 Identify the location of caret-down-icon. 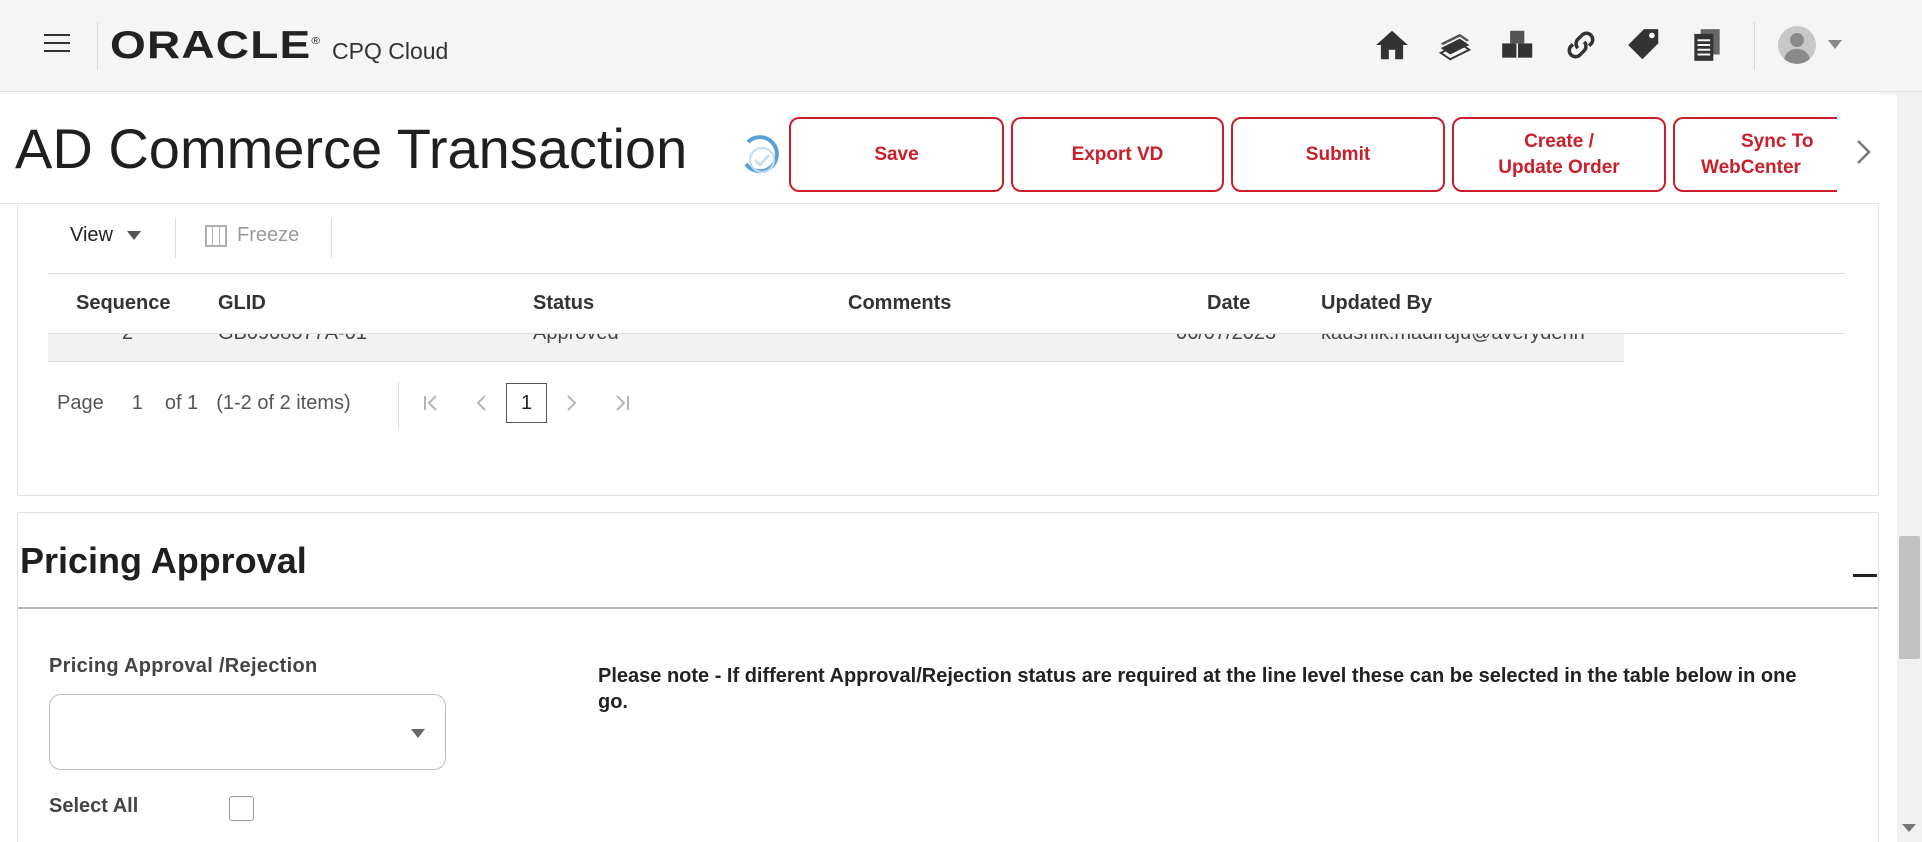
(134, 235).